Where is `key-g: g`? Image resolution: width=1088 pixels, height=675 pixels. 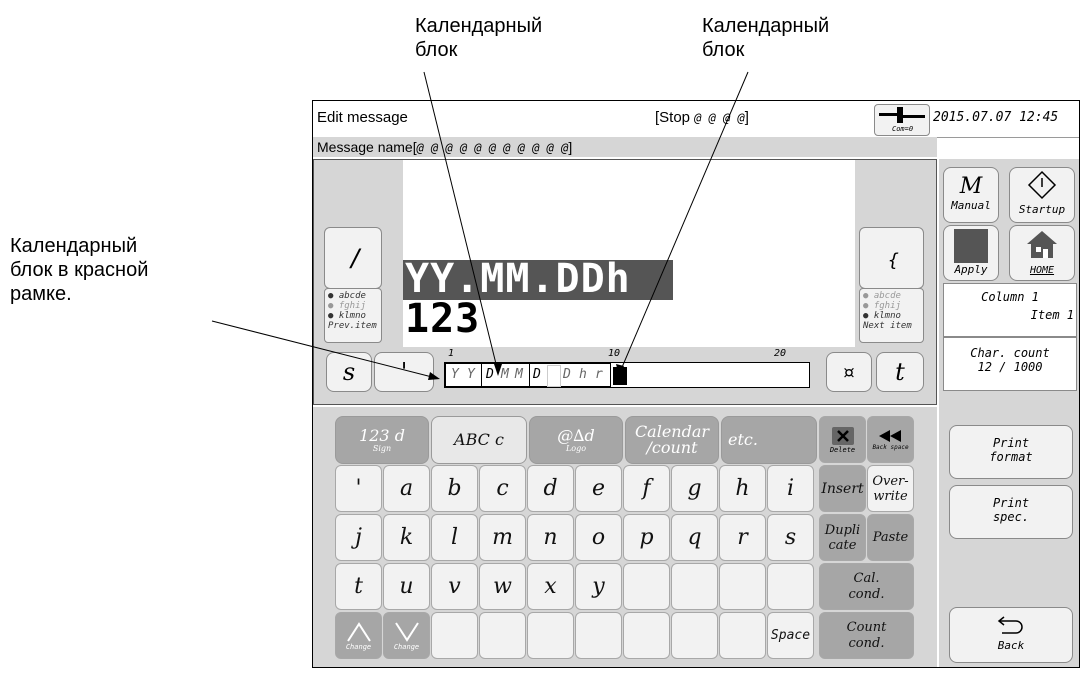 key-g: g is located at coordinates (694, 488).